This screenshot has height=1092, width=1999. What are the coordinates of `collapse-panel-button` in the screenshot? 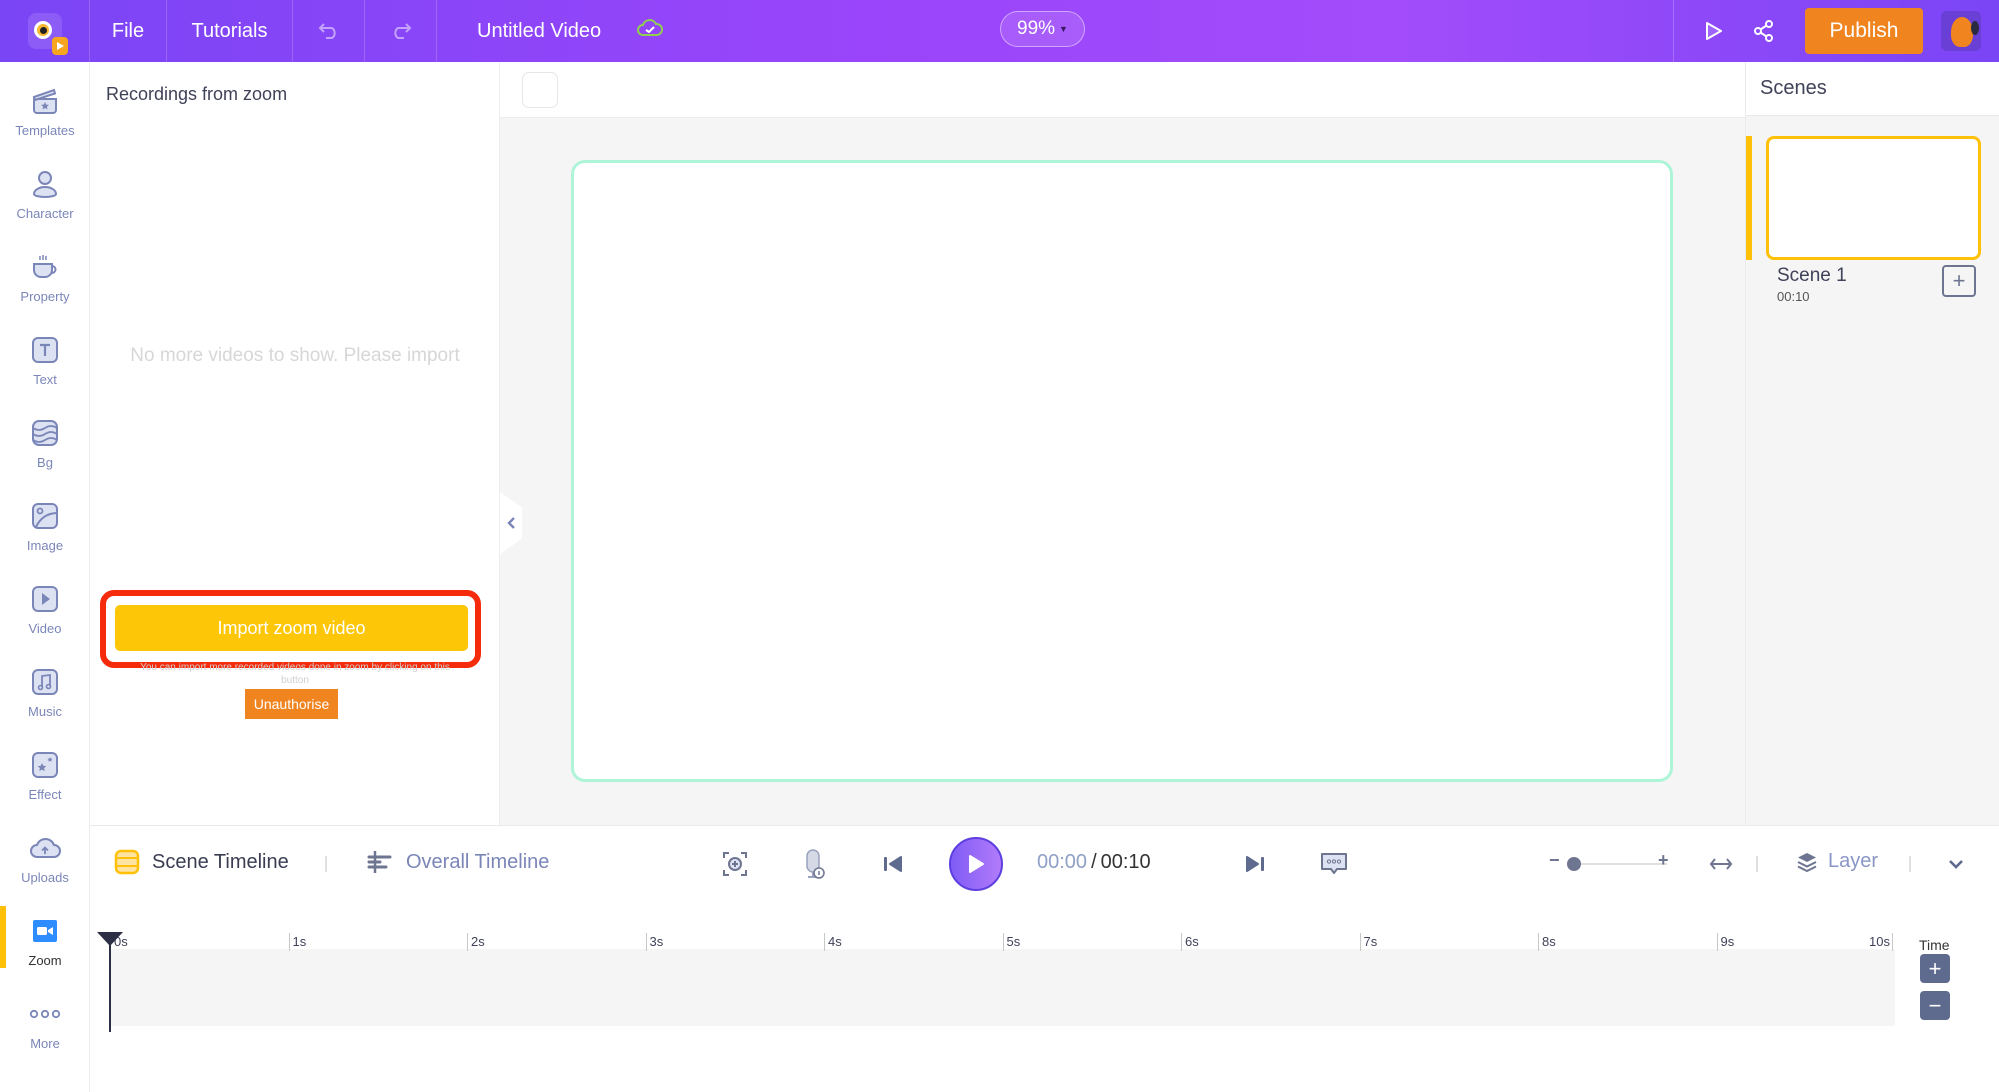 It's located at (511, 523).